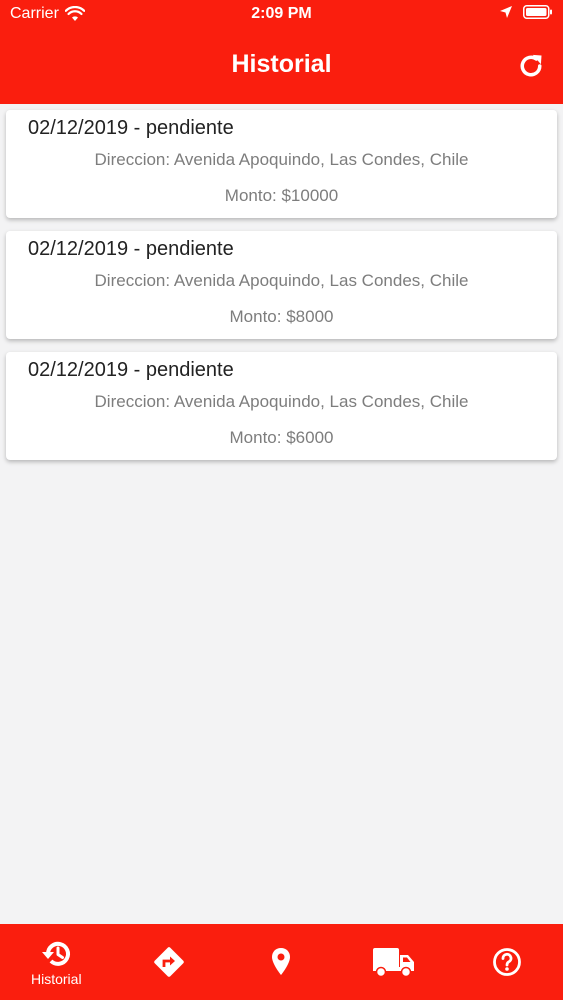 This screenshot has height=1000, width=563. I want to click on page-title: Historial, so click(281, 64).